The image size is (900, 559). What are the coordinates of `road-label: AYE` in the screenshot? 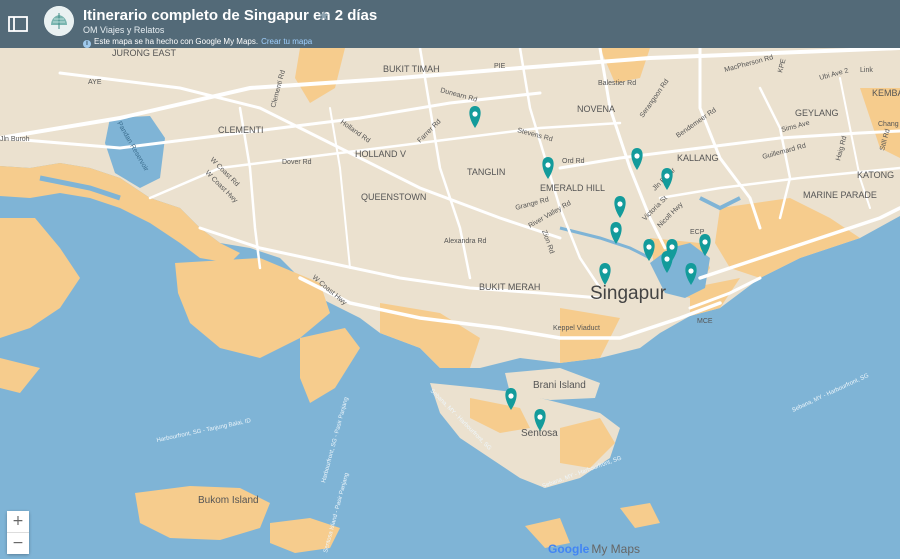 It's located at (95, 82).